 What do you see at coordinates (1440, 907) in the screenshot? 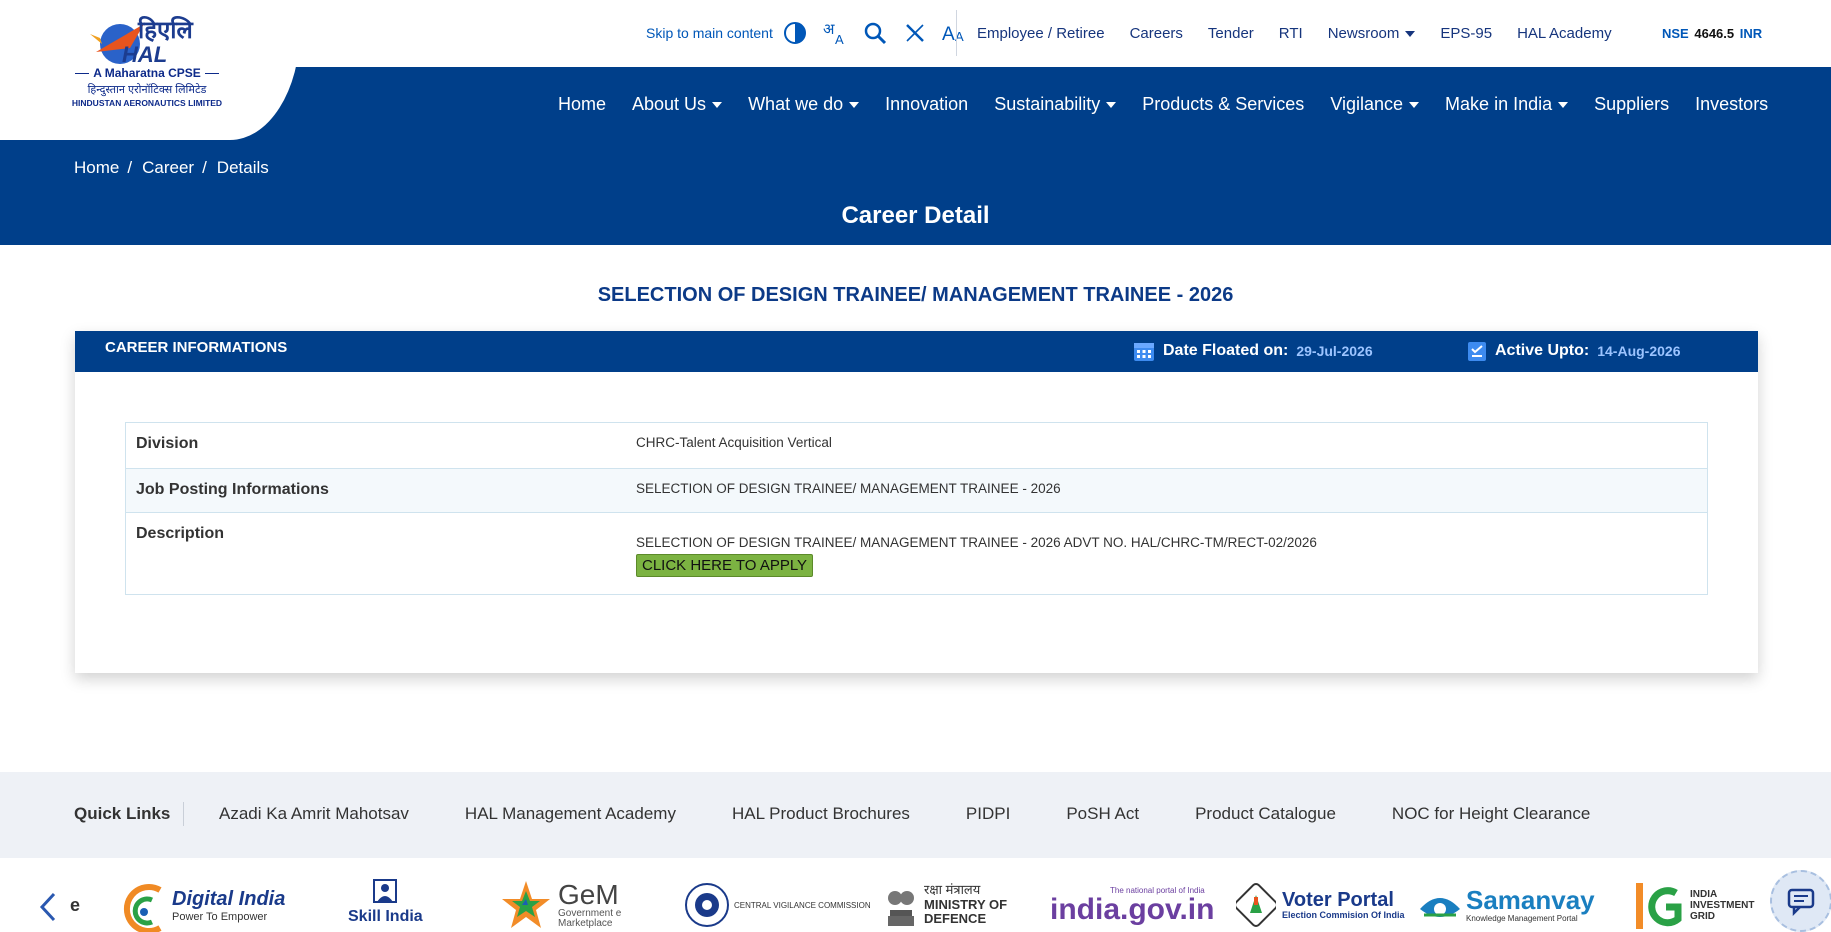
I see `samanvay-eye-icon` at bounding box center [1440, 907].